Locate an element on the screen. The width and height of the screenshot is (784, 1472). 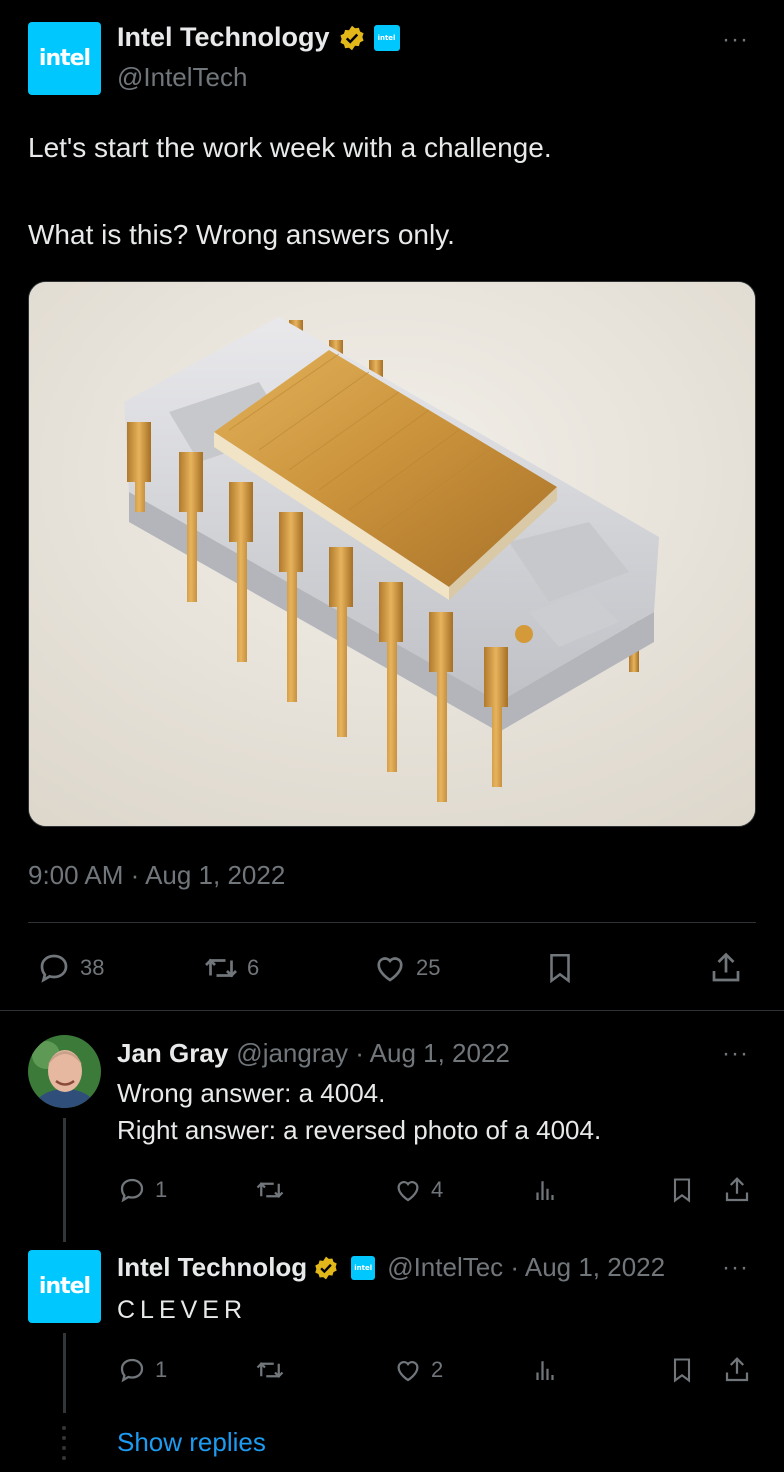
like-button: 25 is located at coordinates (406, 968).